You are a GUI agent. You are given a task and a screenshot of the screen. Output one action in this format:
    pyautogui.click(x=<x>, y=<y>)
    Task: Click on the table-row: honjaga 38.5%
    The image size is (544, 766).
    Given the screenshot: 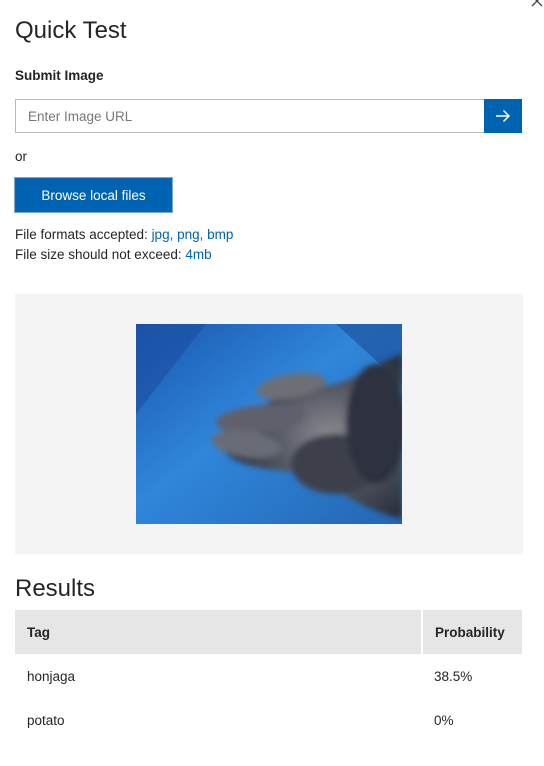 What is the action you would take?
    pyautogui.click(x=268, y=676)
    